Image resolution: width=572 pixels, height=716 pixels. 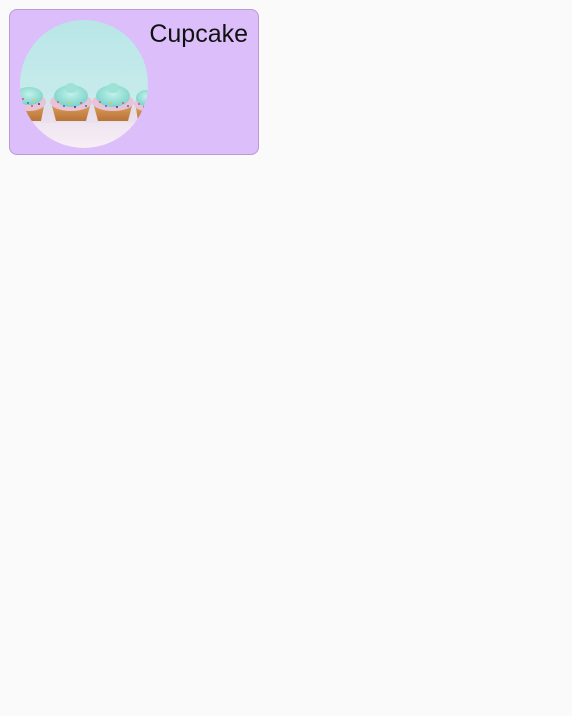 I want to click on cupcake-image, so click(x=84, y=84).